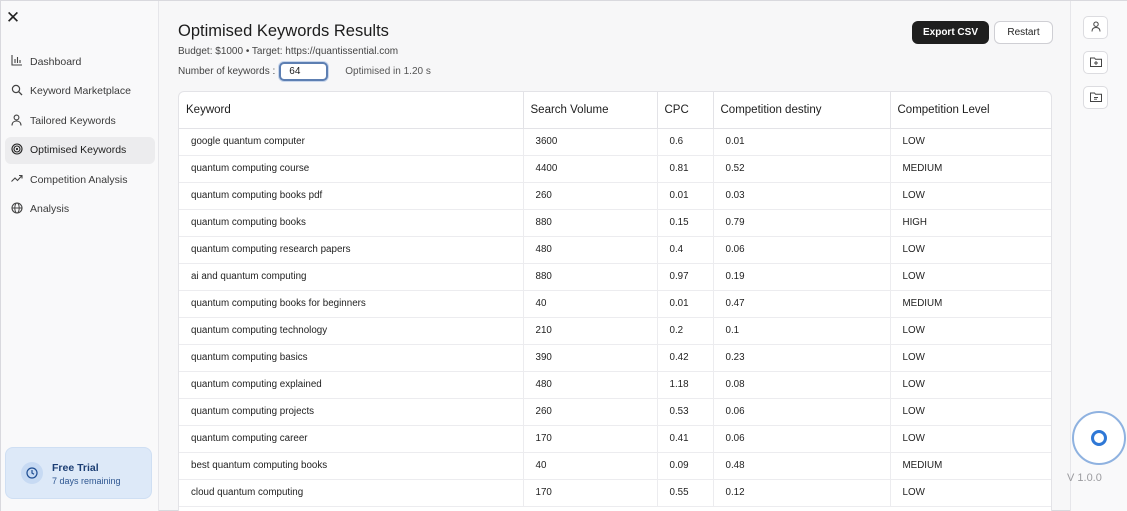 The width and height of the screenshot is (1127, 511). I want to click on new-folder-button, so click(1095, 62).